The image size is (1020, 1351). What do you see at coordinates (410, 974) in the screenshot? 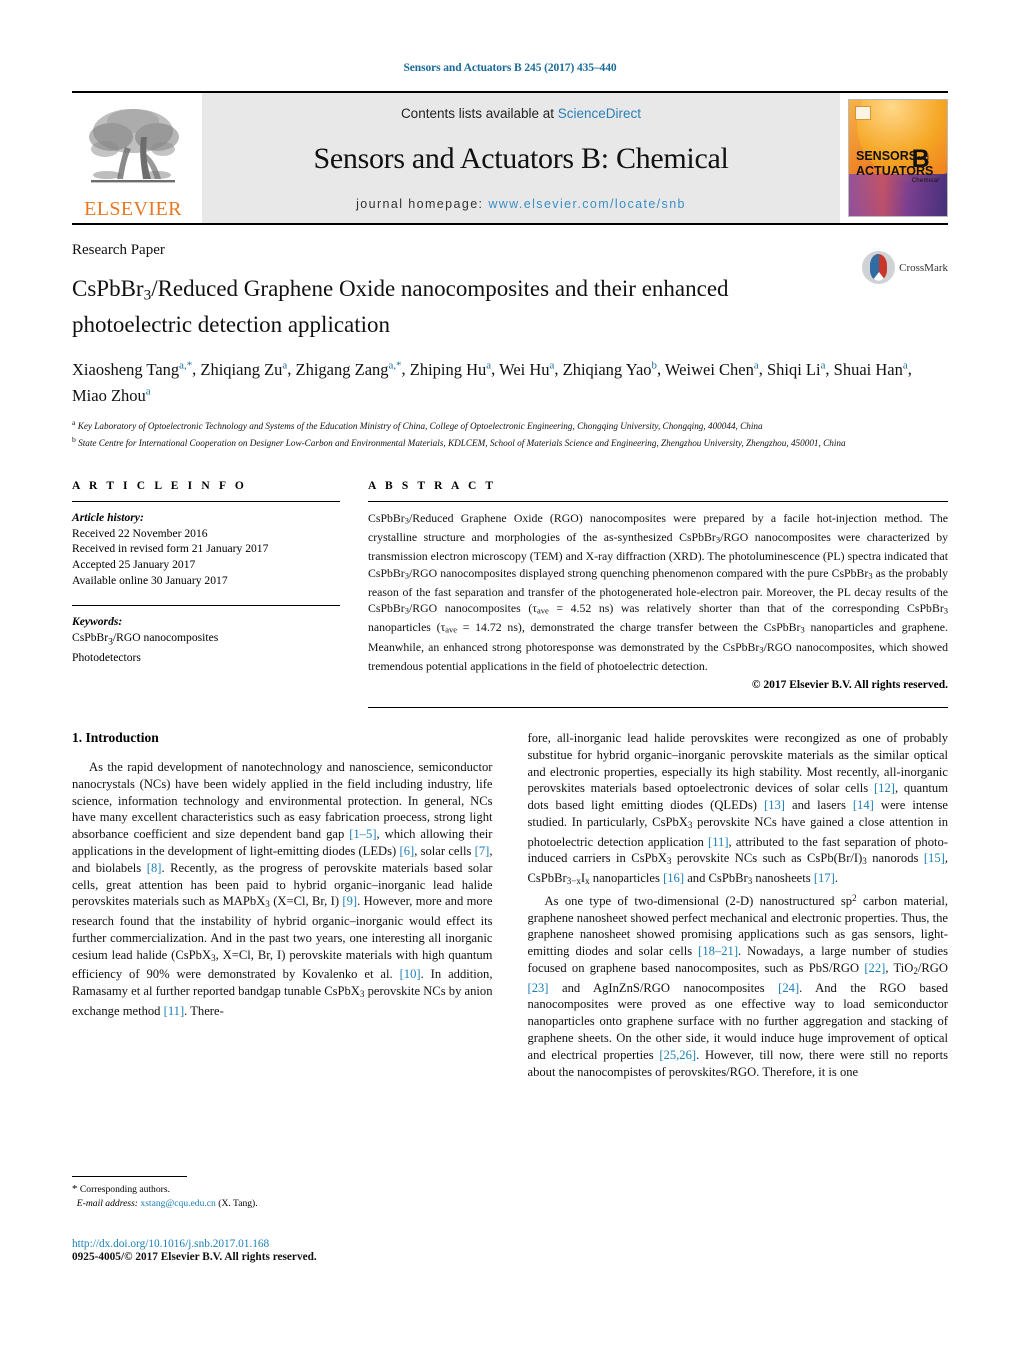
I see `citation-link: [10]` at bounding box center [410, 974].